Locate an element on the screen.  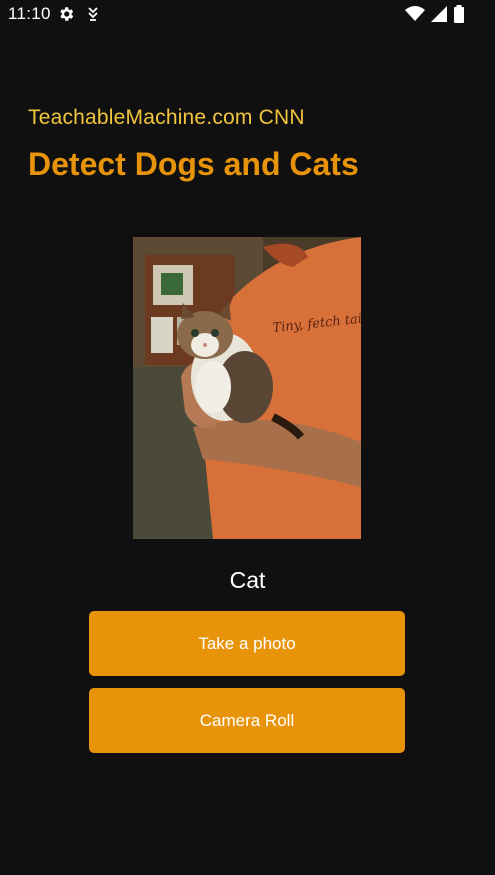
status-time: 11:10 is located at coordinates (29, 13).